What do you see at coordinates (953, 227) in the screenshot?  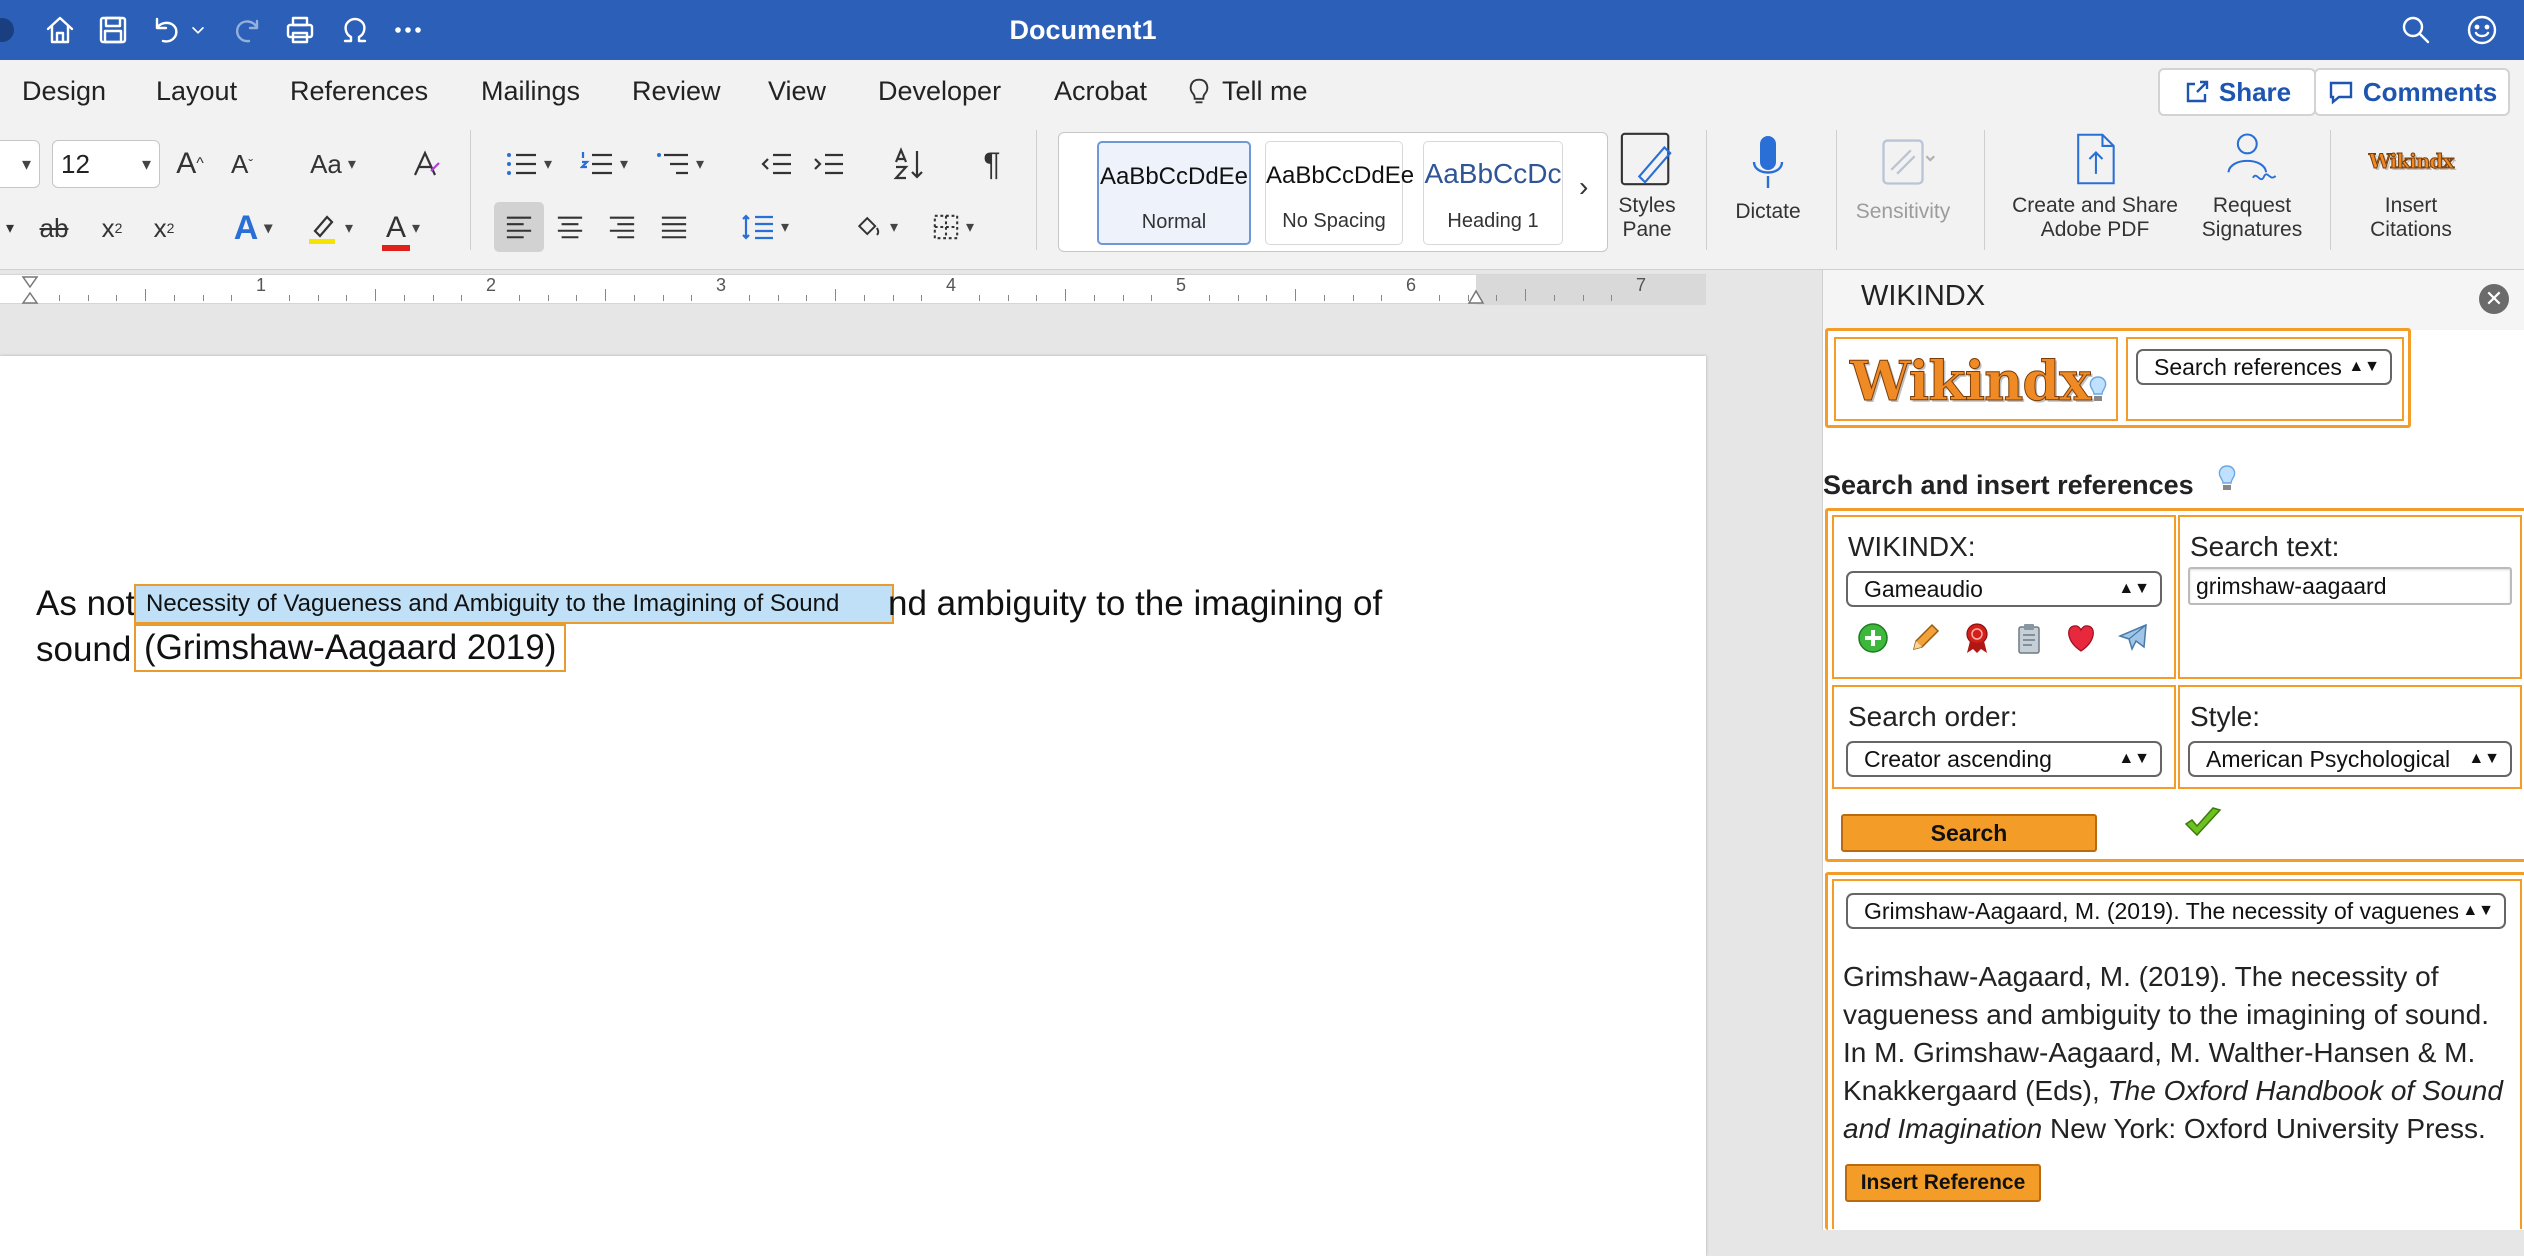 I see `borders-button: ▾` at bounding box center [953, 227].